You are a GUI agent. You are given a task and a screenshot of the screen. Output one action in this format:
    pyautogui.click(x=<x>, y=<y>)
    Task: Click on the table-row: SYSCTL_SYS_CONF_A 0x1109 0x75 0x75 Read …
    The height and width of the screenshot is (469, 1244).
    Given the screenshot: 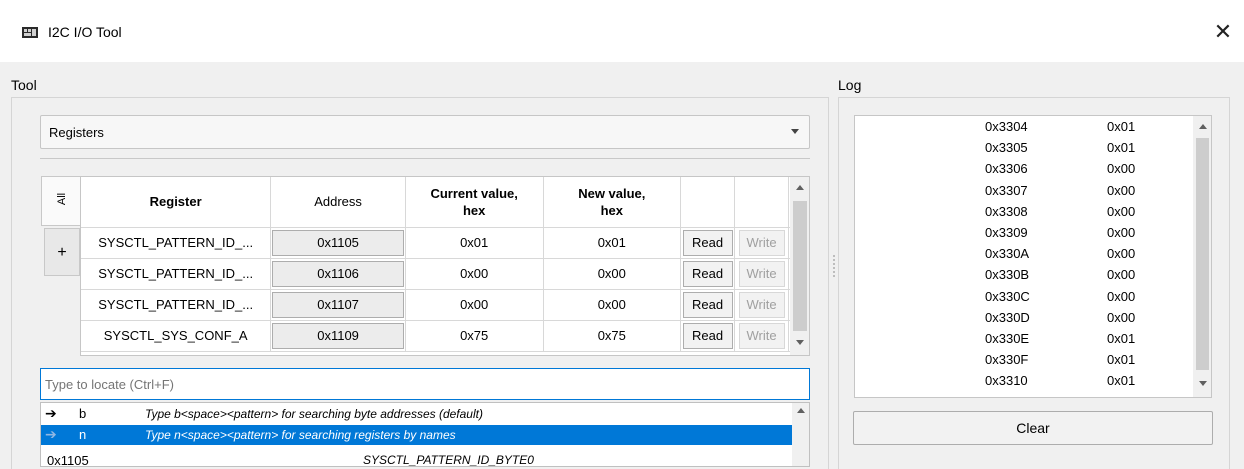 What is the action you would take?
    pyautogui.click(x=445, y=336)
    